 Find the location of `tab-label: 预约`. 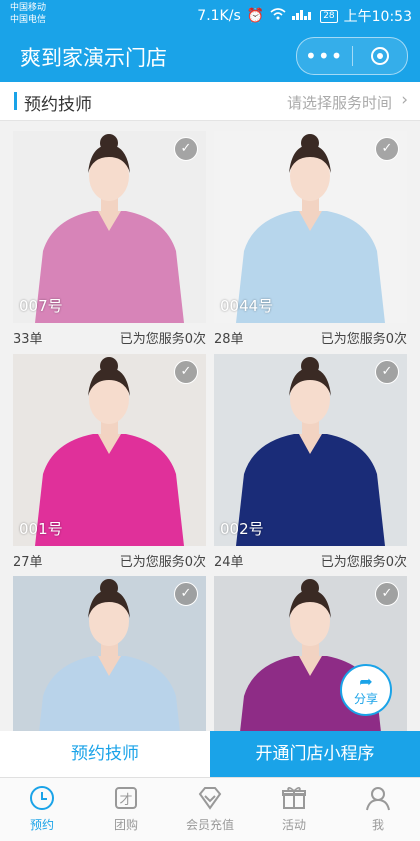

tab-label: 预约 is located at coordinates (41, 825).